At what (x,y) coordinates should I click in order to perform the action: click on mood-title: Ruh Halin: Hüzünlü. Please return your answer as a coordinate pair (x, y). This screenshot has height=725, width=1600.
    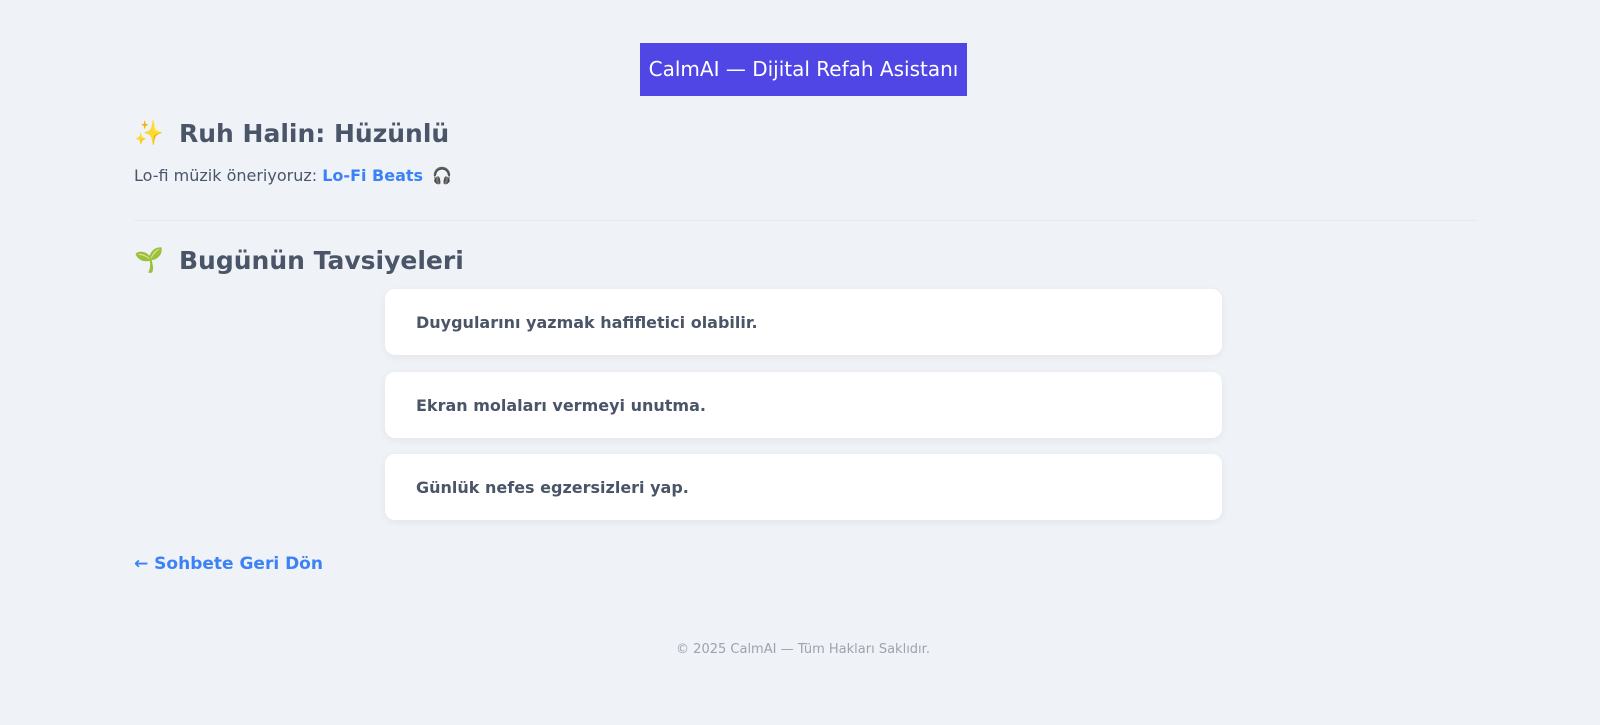
    Looking at the image, I should click on (314, 133).